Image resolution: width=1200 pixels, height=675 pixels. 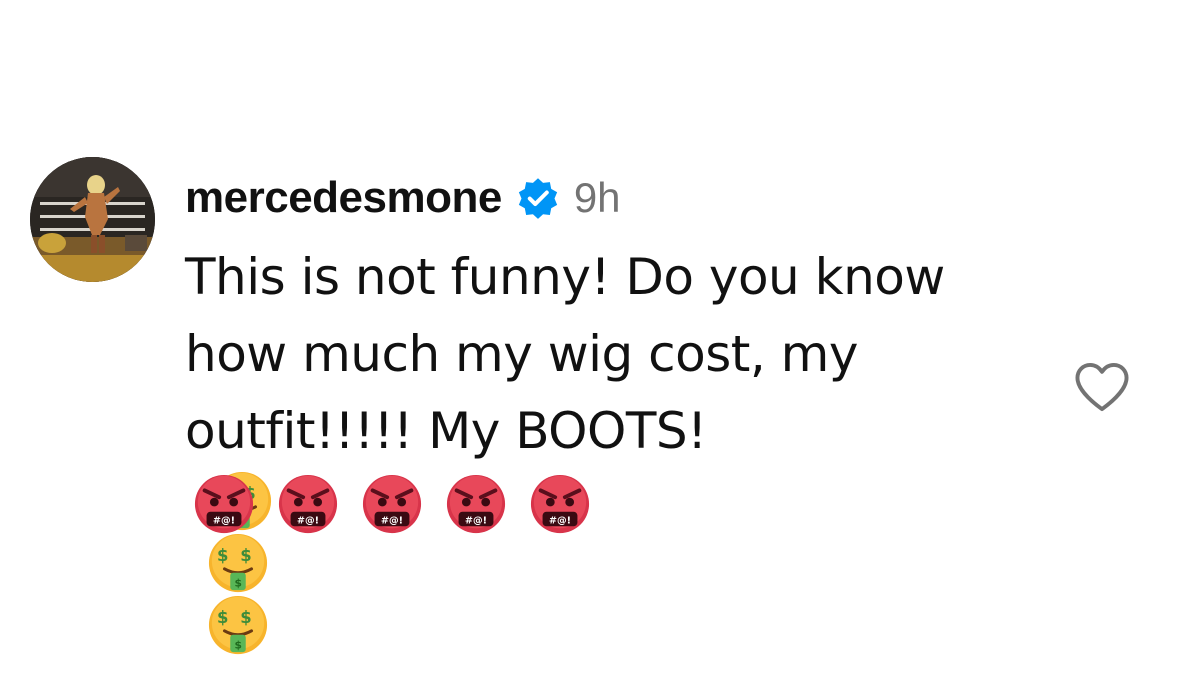 I want to click on heart-outline-icon, so click(x=1102, y=387).